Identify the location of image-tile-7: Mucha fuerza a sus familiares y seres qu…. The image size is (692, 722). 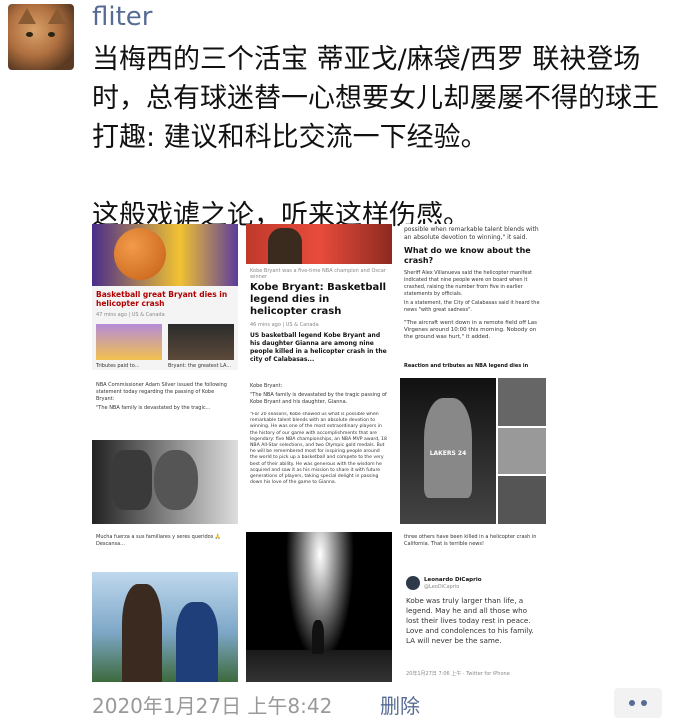
(165, 607).